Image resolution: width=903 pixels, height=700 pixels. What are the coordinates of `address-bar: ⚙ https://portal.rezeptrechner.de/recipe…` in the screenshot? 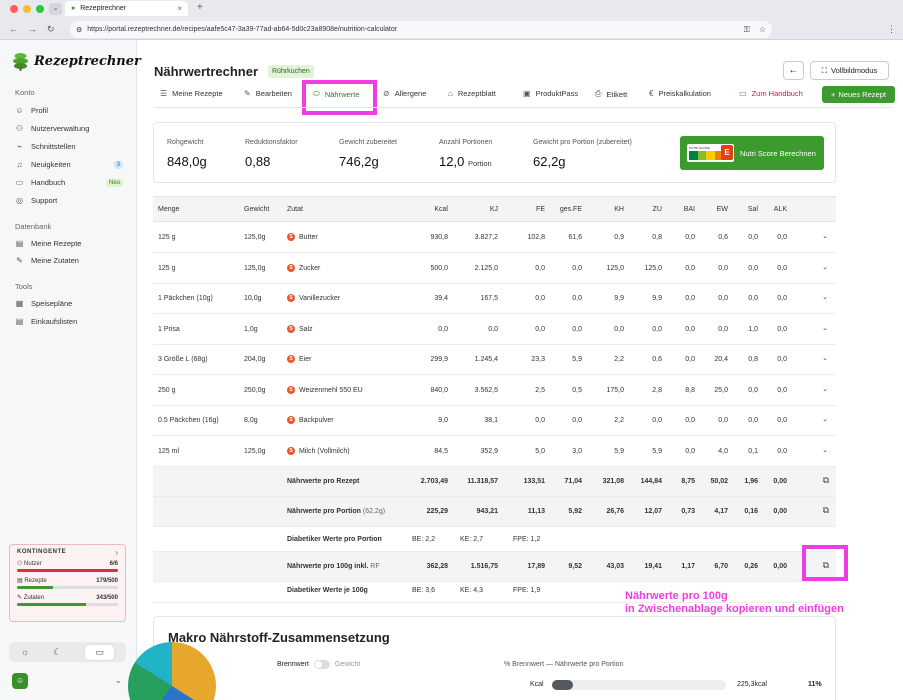 It's located at (421, 29).